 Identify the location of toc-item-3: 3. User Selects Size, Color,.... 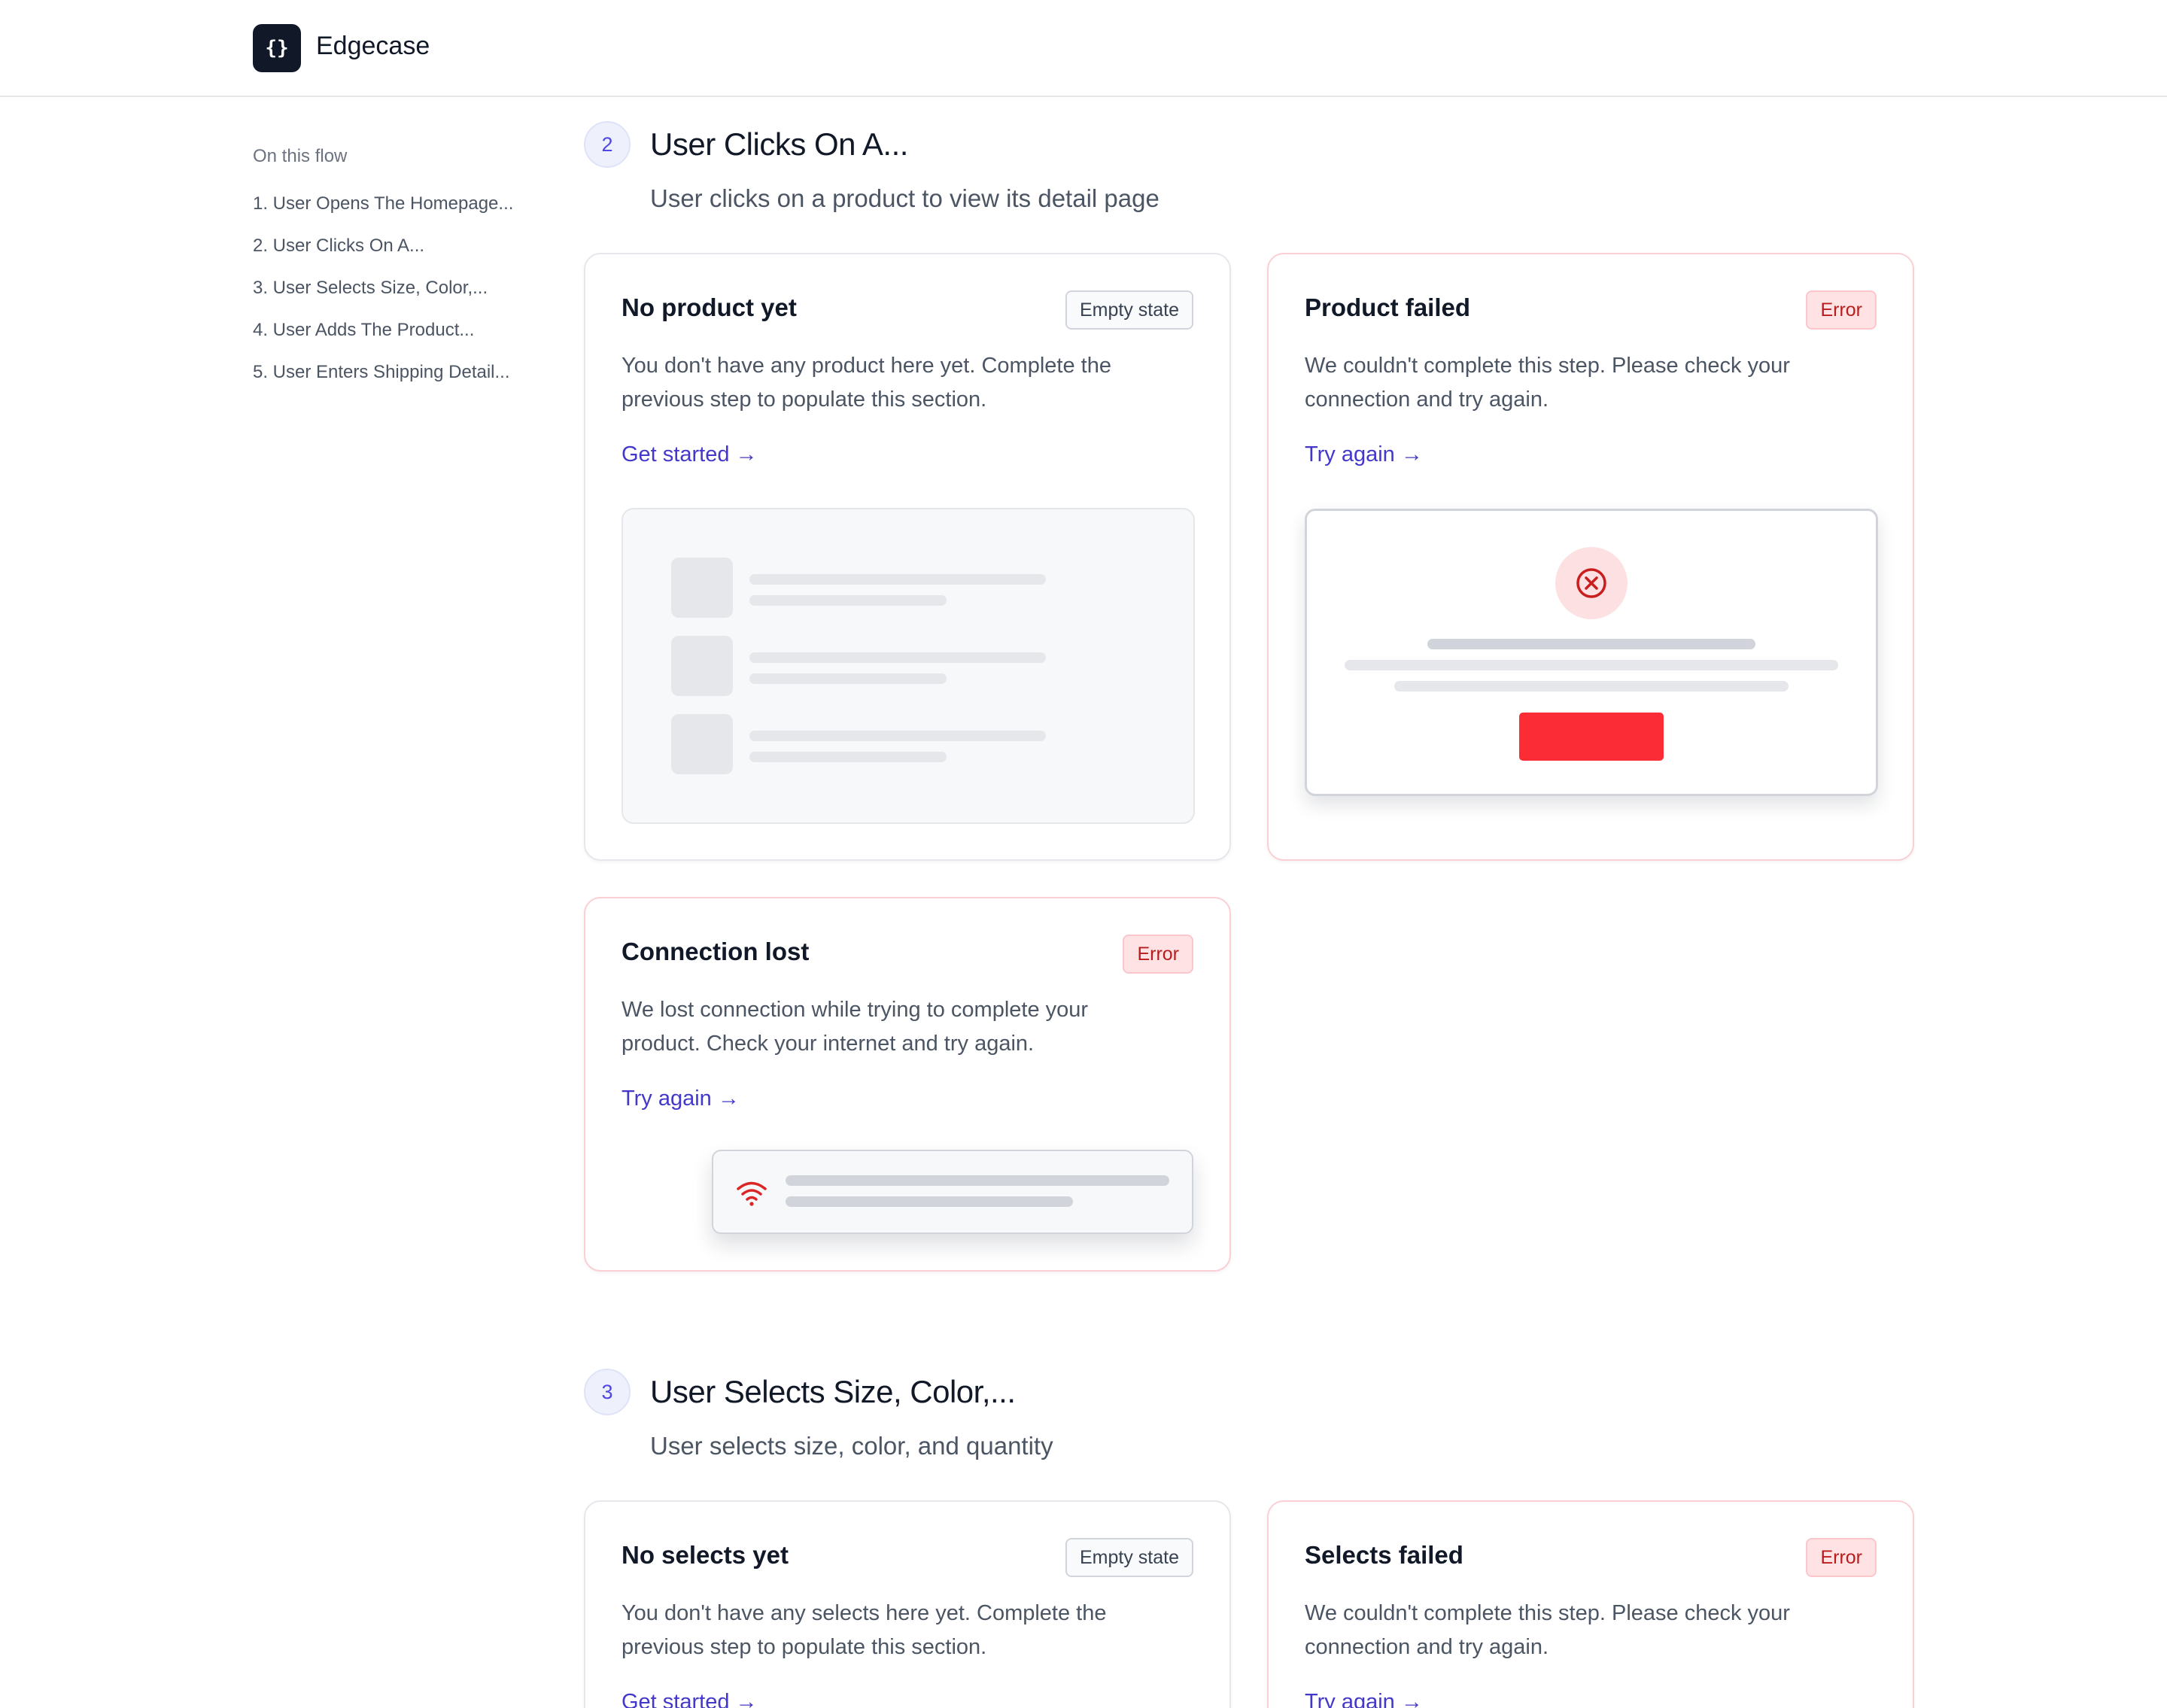
(370, 288).